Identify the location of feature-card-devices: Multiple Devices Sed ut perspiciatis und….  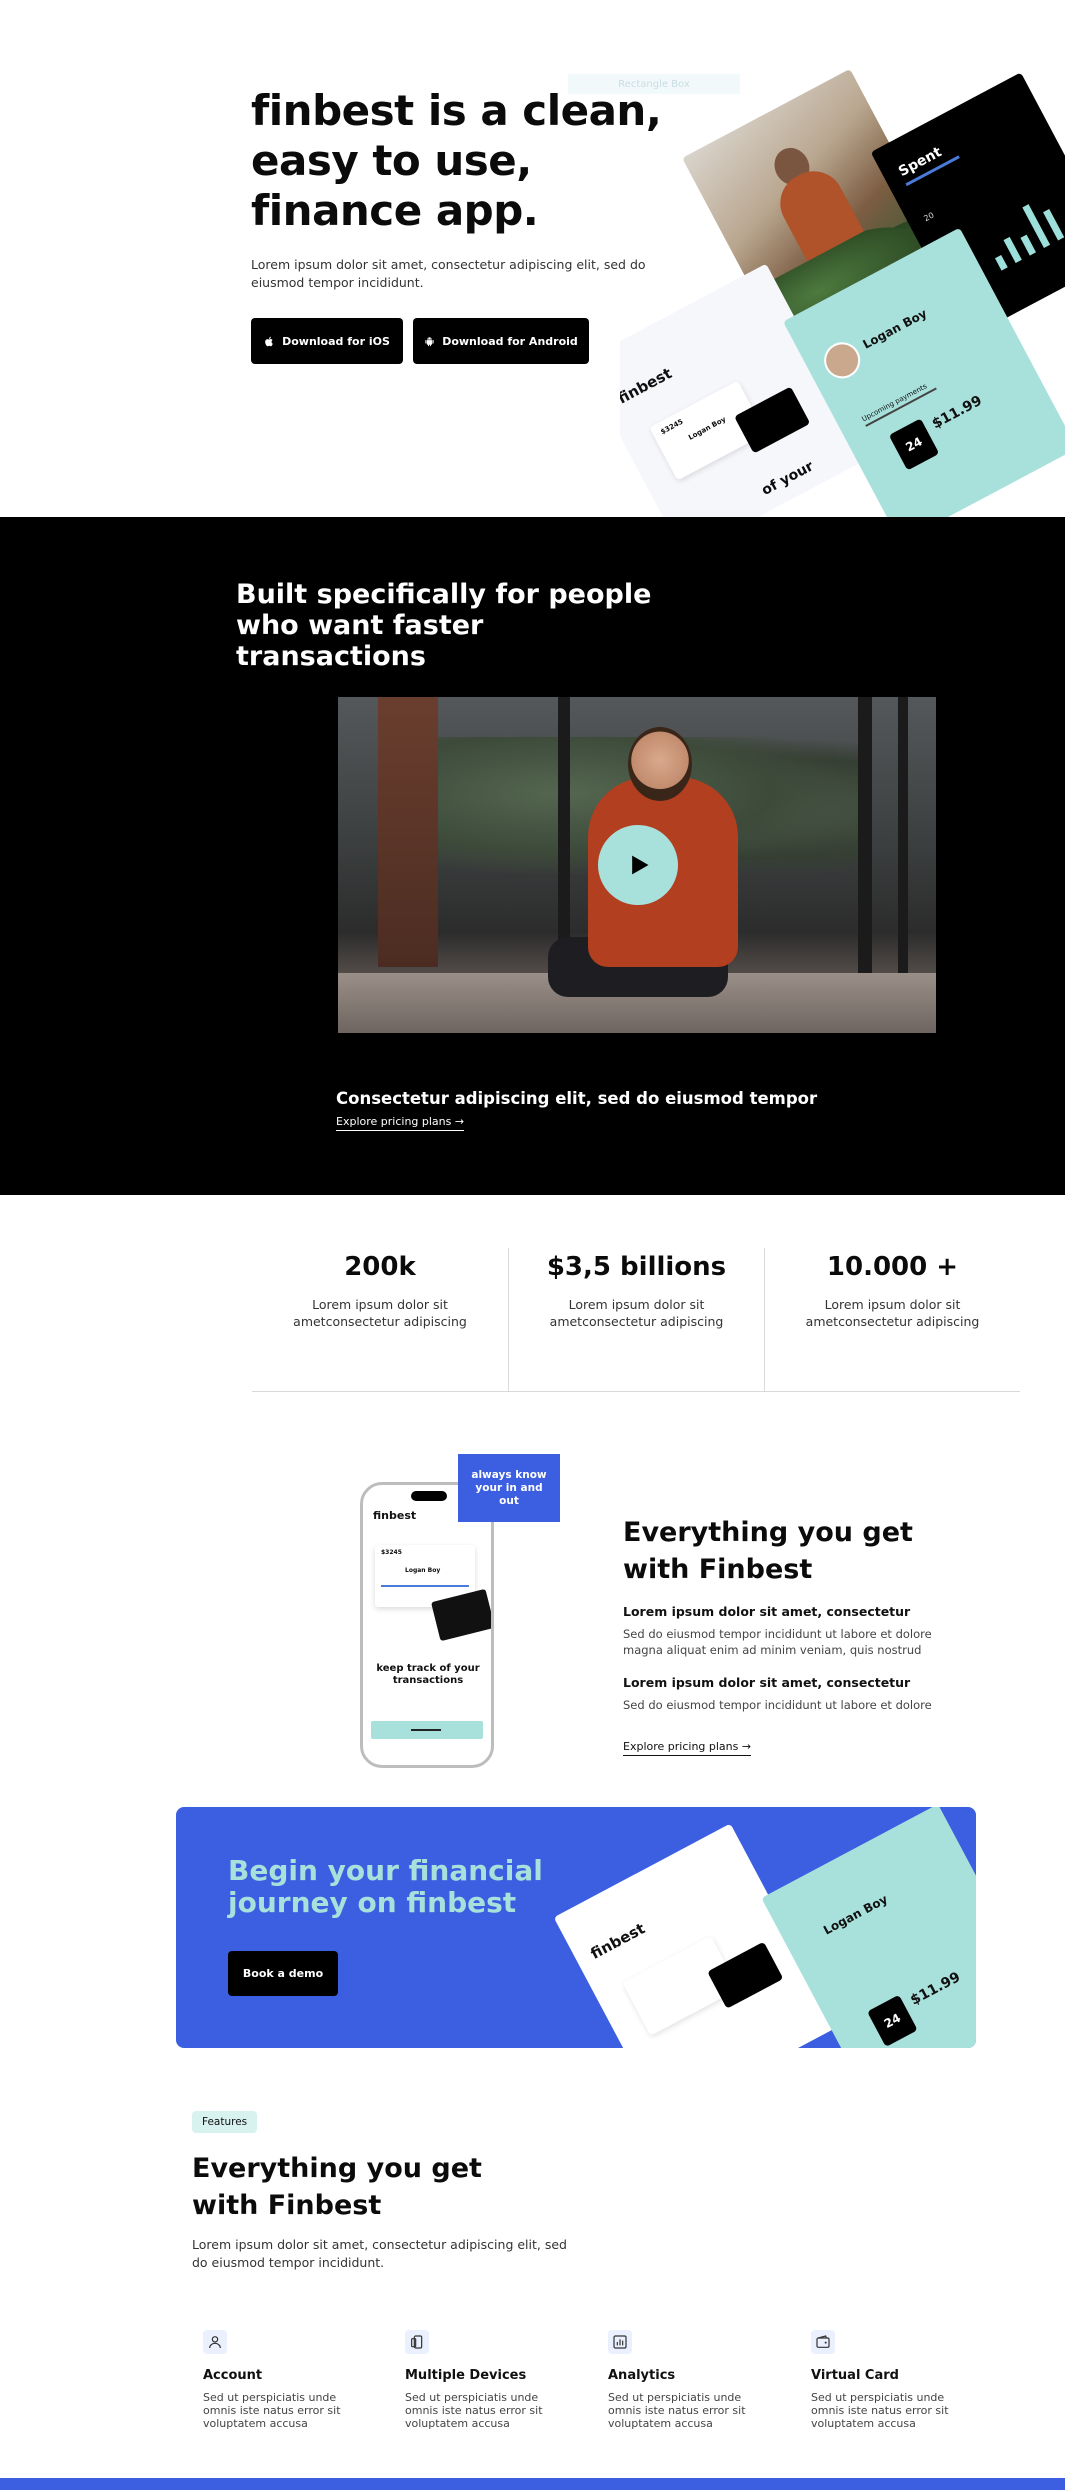
(480, 2380).